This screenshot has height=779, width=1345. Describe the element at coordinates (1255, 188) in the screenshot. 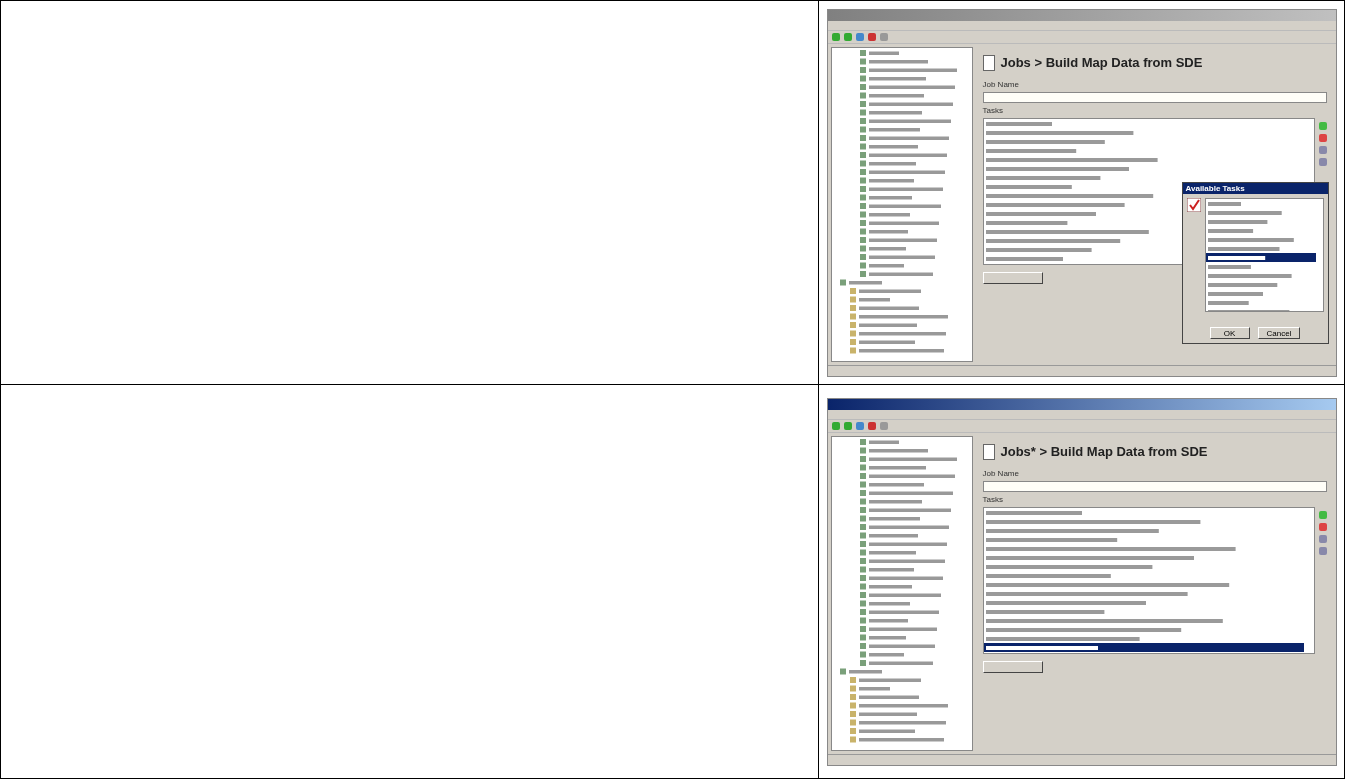

I see `dialog-title: Available Tasks` at that location.